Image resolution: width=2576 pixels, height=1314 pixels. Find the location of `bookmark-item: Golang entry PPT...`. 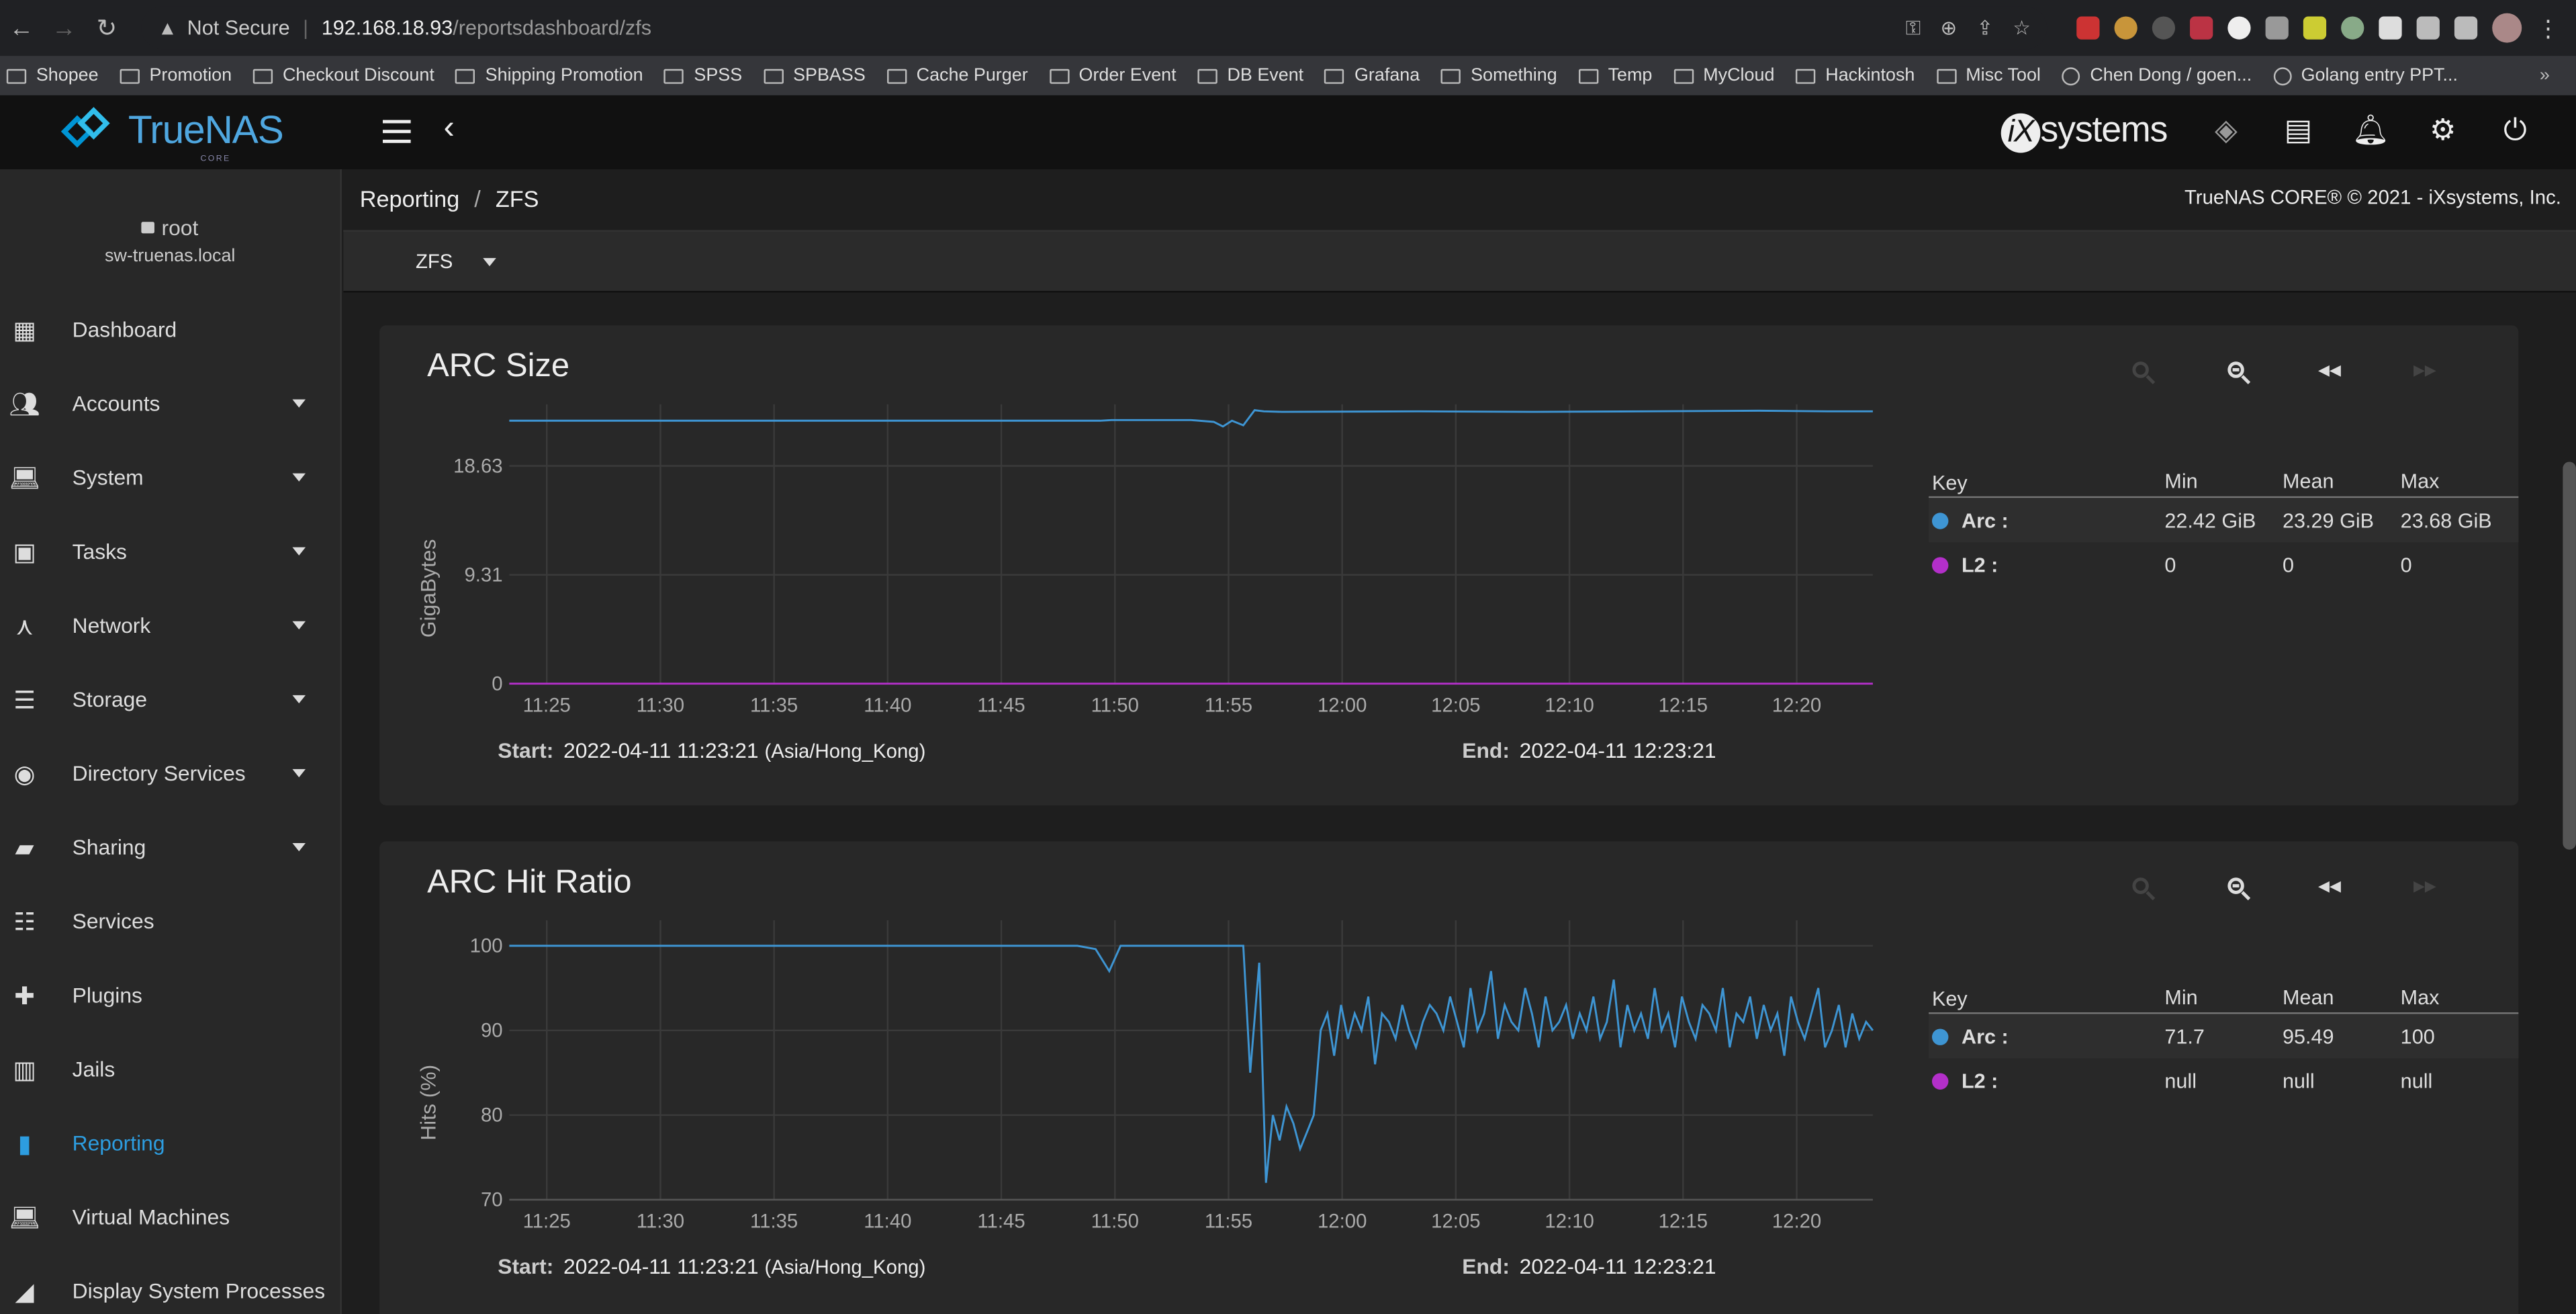

bookmark-item: Golang entry PPT... is located at coordinates (2365, 75).